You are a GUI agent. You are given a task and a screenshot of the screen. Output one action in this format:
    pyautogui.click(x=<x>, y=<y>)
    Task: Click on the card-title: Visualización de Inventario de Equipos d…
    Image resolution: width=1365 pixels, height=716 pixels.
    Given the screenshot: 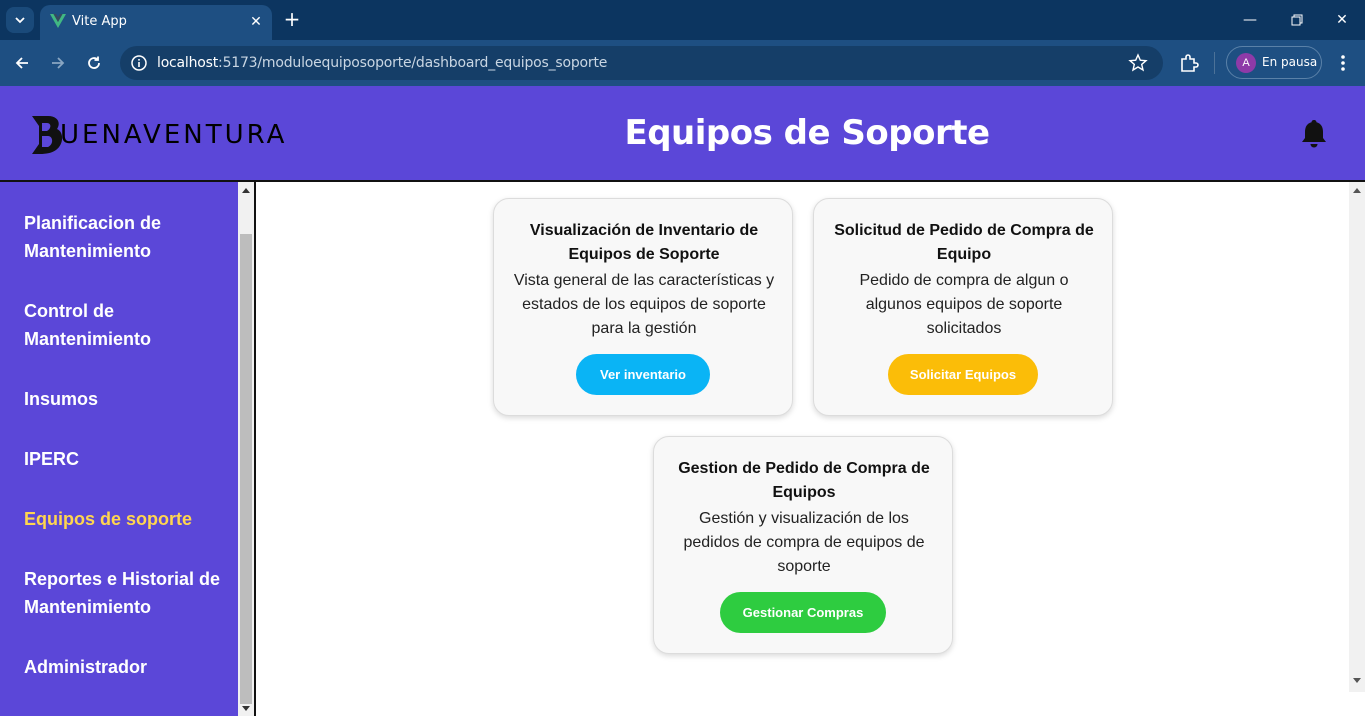 What is the action you would take?
    pyautogui.click(x=644, y=242)
    